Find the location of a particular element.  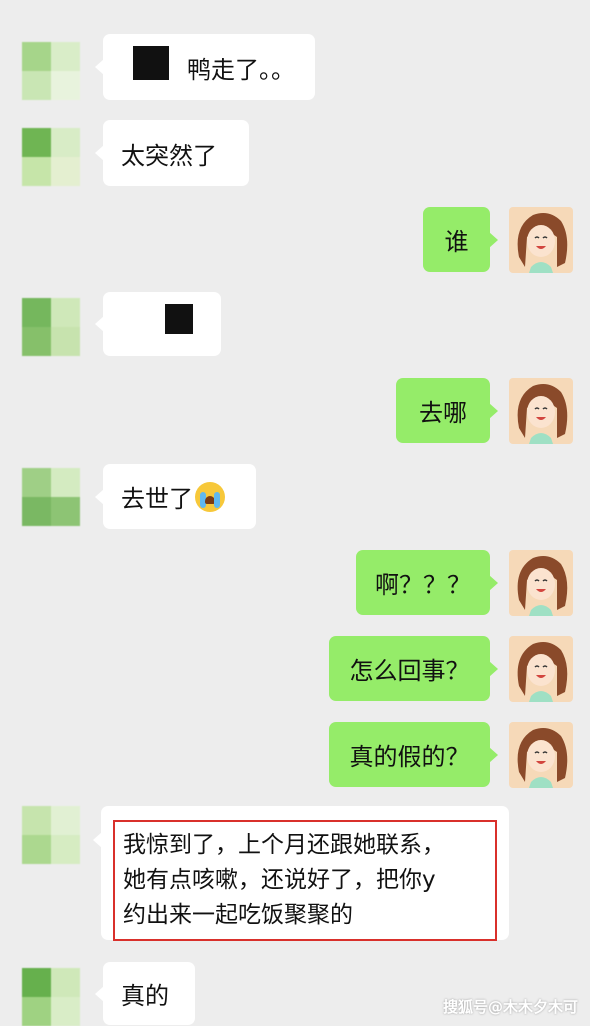

message-text-line: 约出来一起吃饭聚聚的 is located at coordinates (238, 915).